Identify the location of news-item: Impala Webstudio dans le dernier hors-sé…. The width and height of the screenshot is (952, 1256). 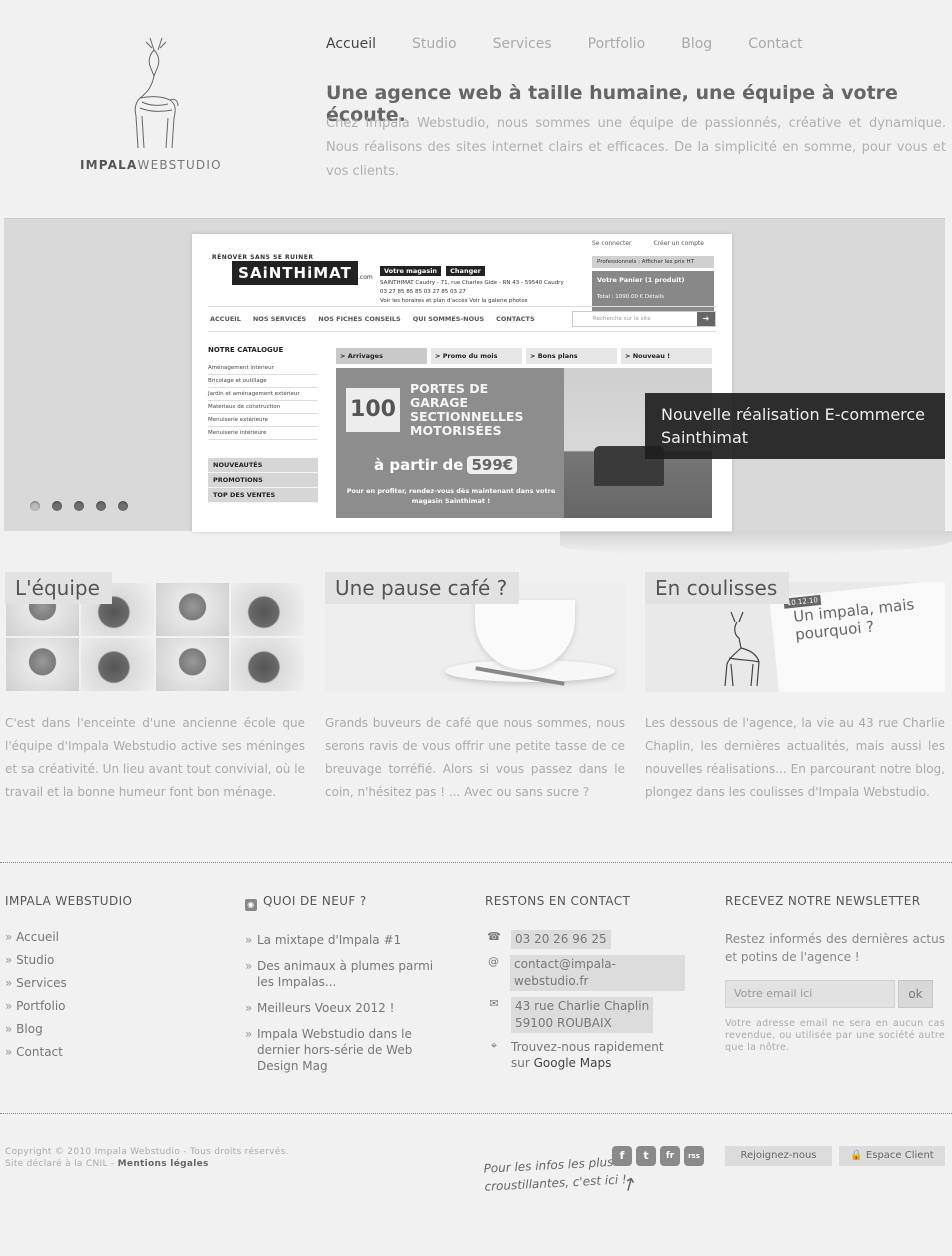
(340, 1050).